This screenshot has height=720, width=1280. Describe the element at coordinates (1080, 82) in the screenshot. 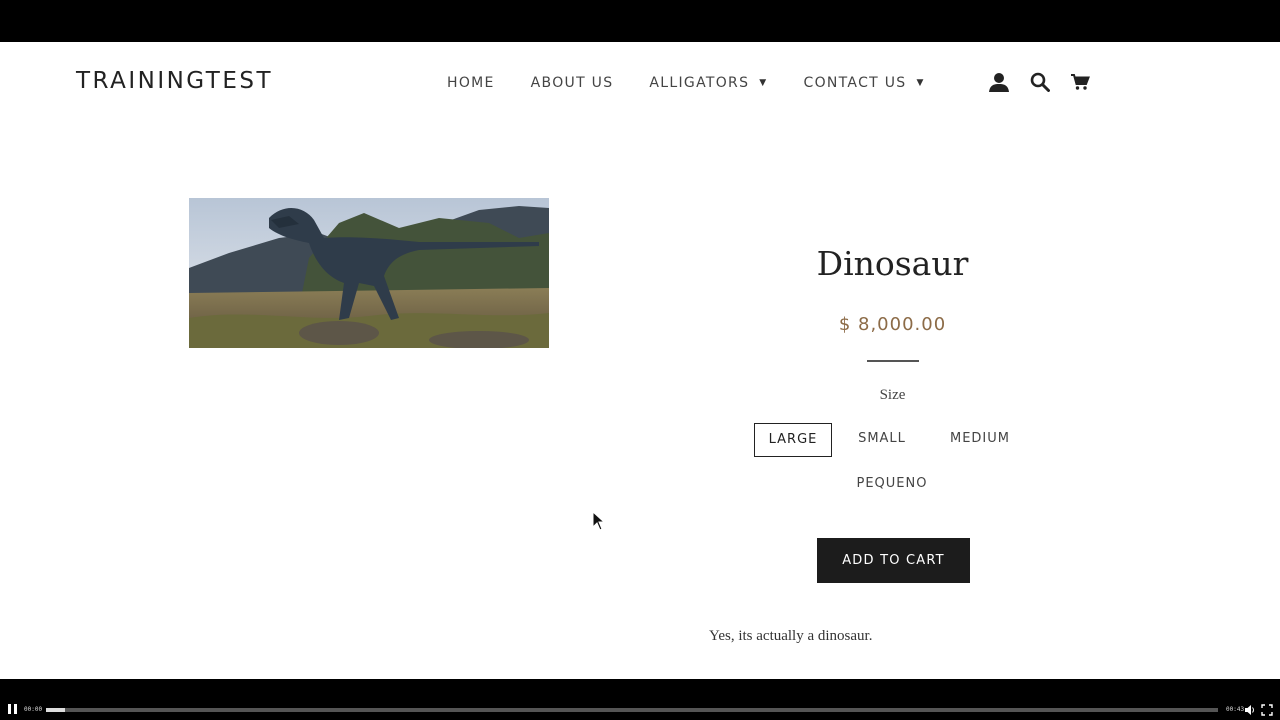

I see `cart-icon` at that location.